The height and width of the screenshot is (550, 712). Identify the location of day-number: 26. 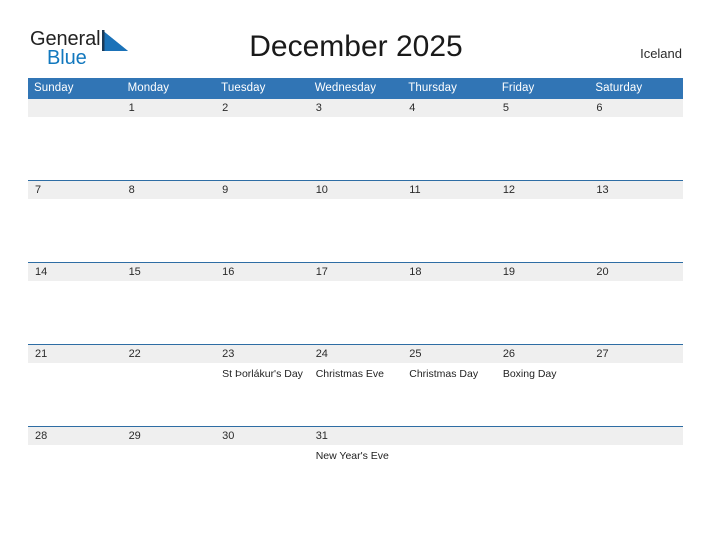
(542, 354).